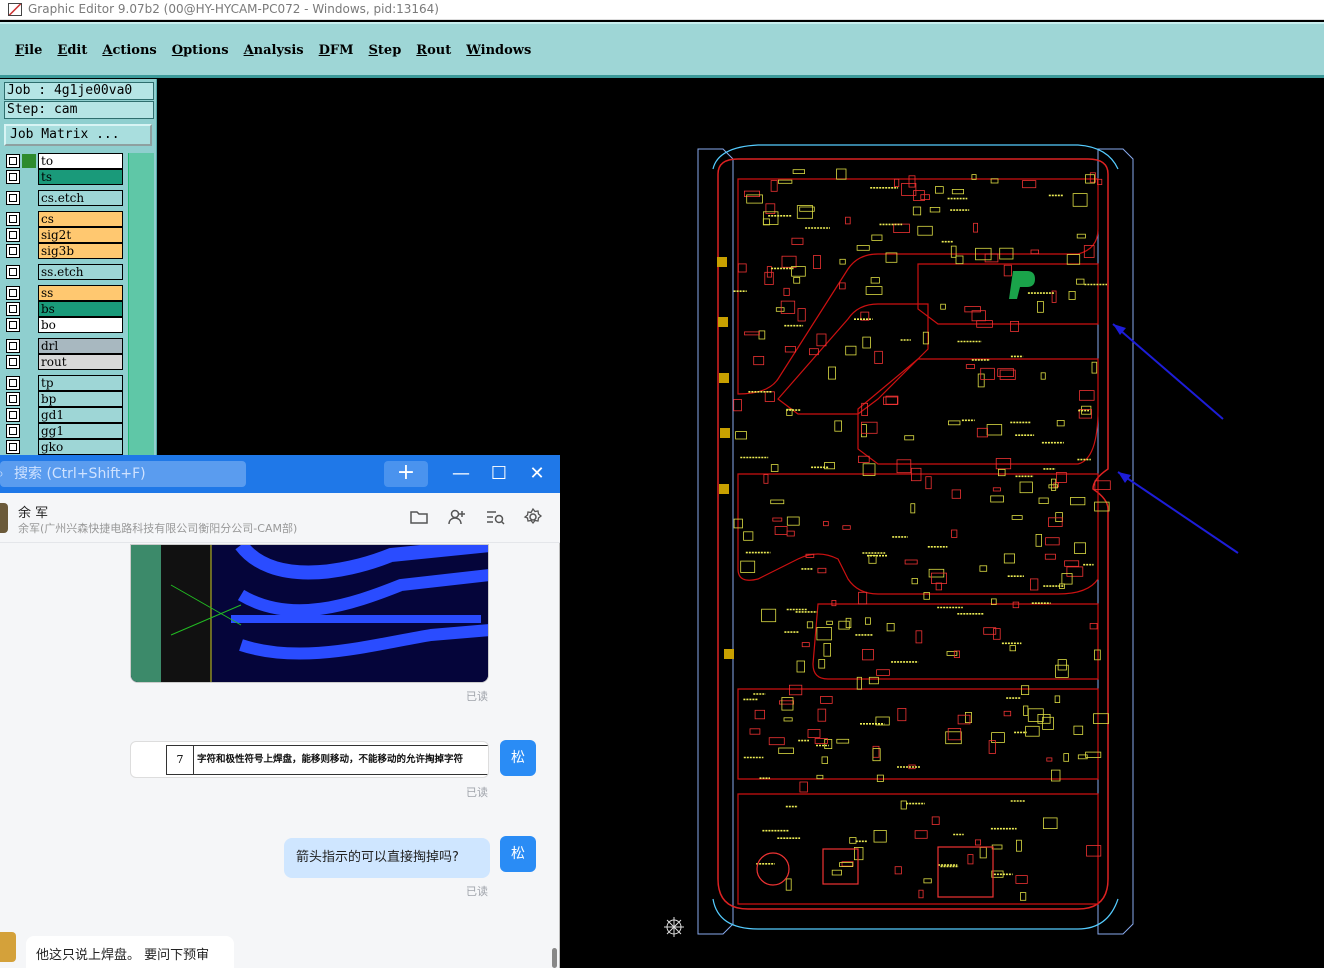  I want to click on layer-row-cs-etch: cs.etch, so click(64, 198).